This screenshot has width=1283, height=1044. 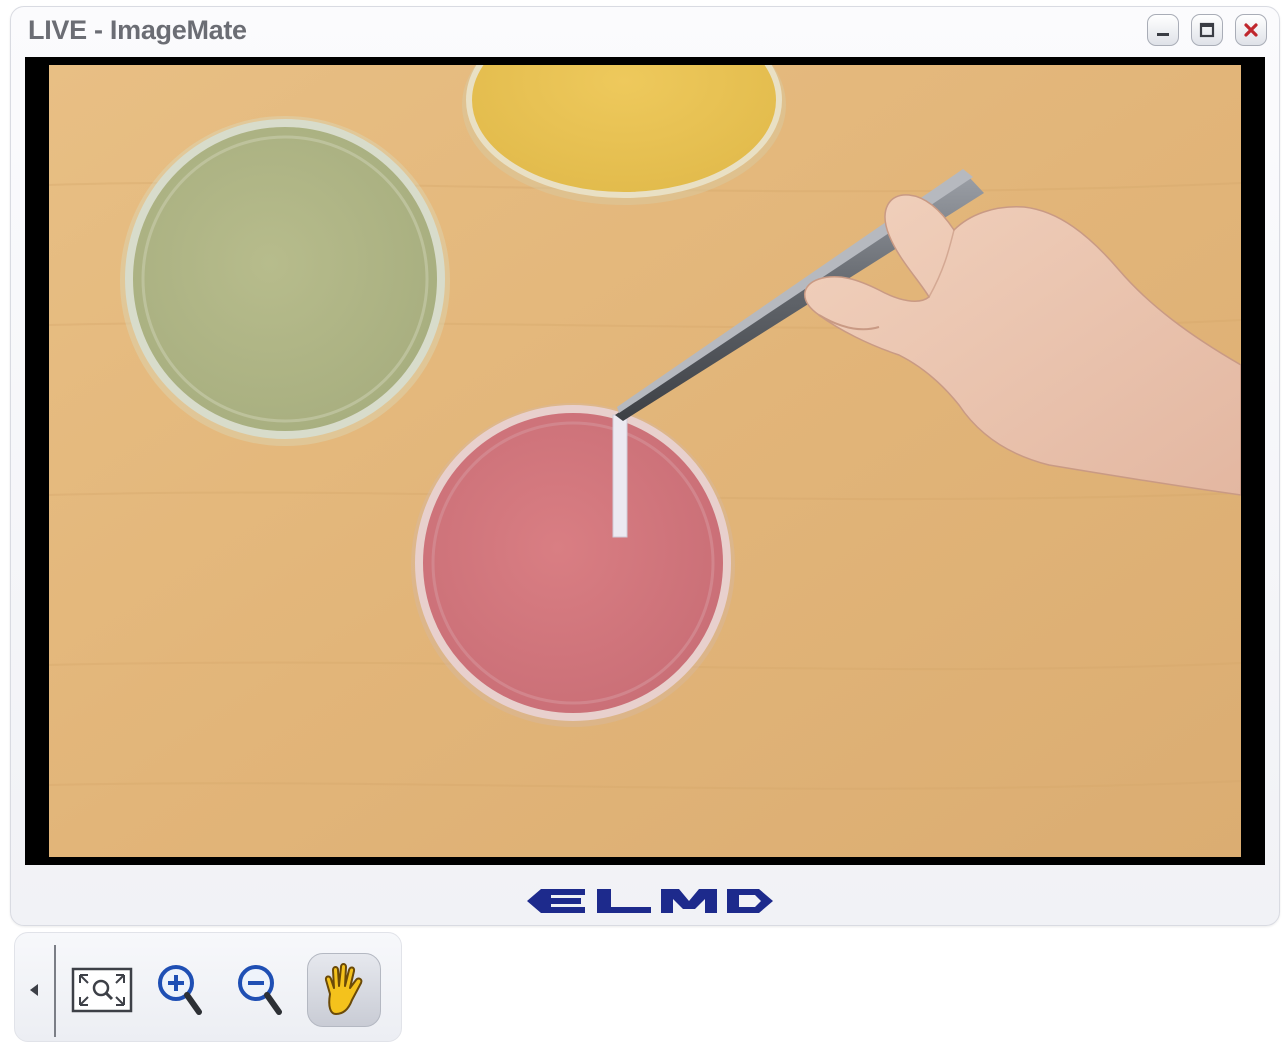 I want to click on triangle-left-icon, so click(x=34, y=990).